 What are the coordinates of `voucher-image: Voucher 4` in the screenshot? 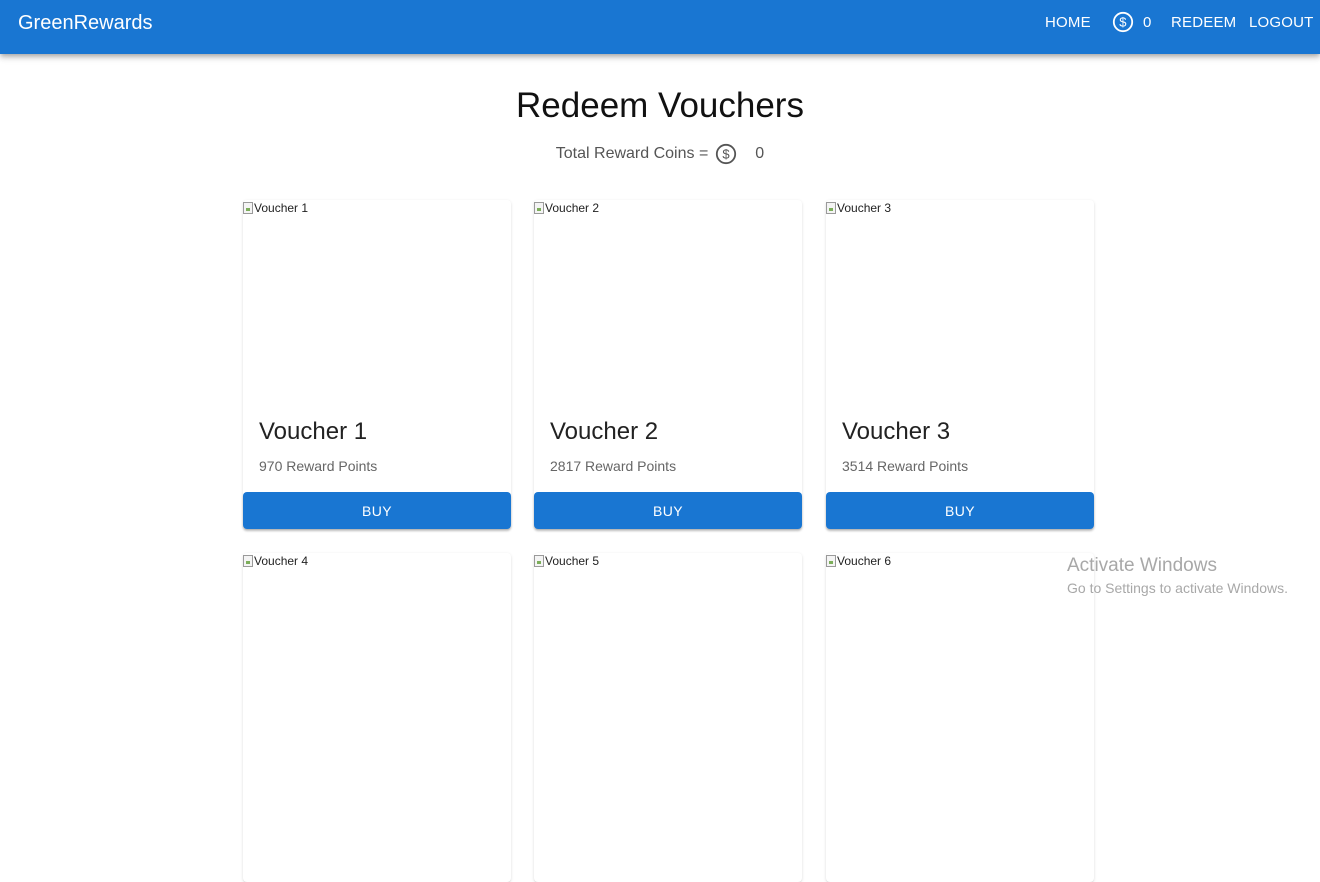 It's located at (275, 561).